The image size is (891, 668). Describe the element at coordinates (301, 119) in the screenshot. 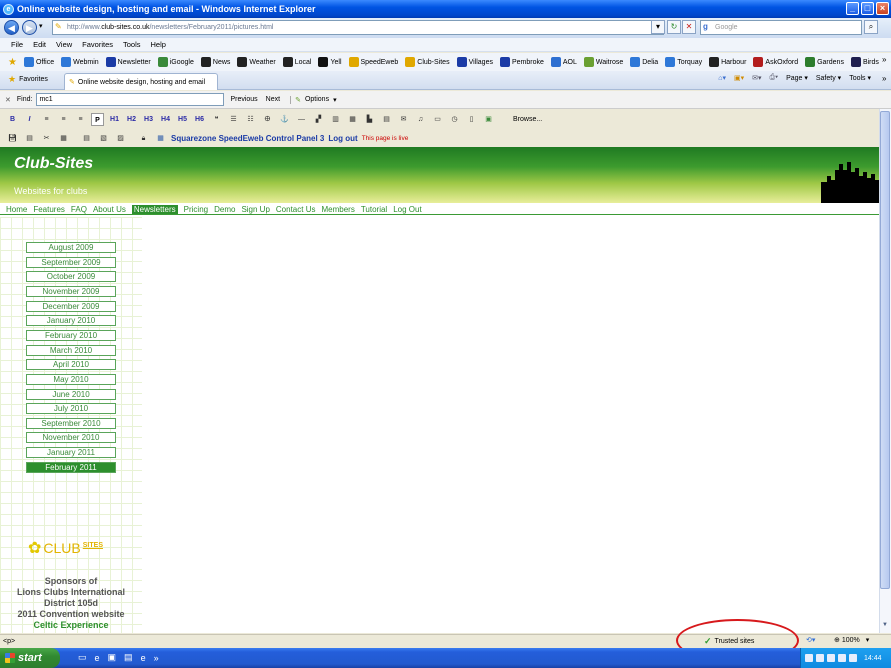

I see `horizontal-rule-icon: —` at that location.